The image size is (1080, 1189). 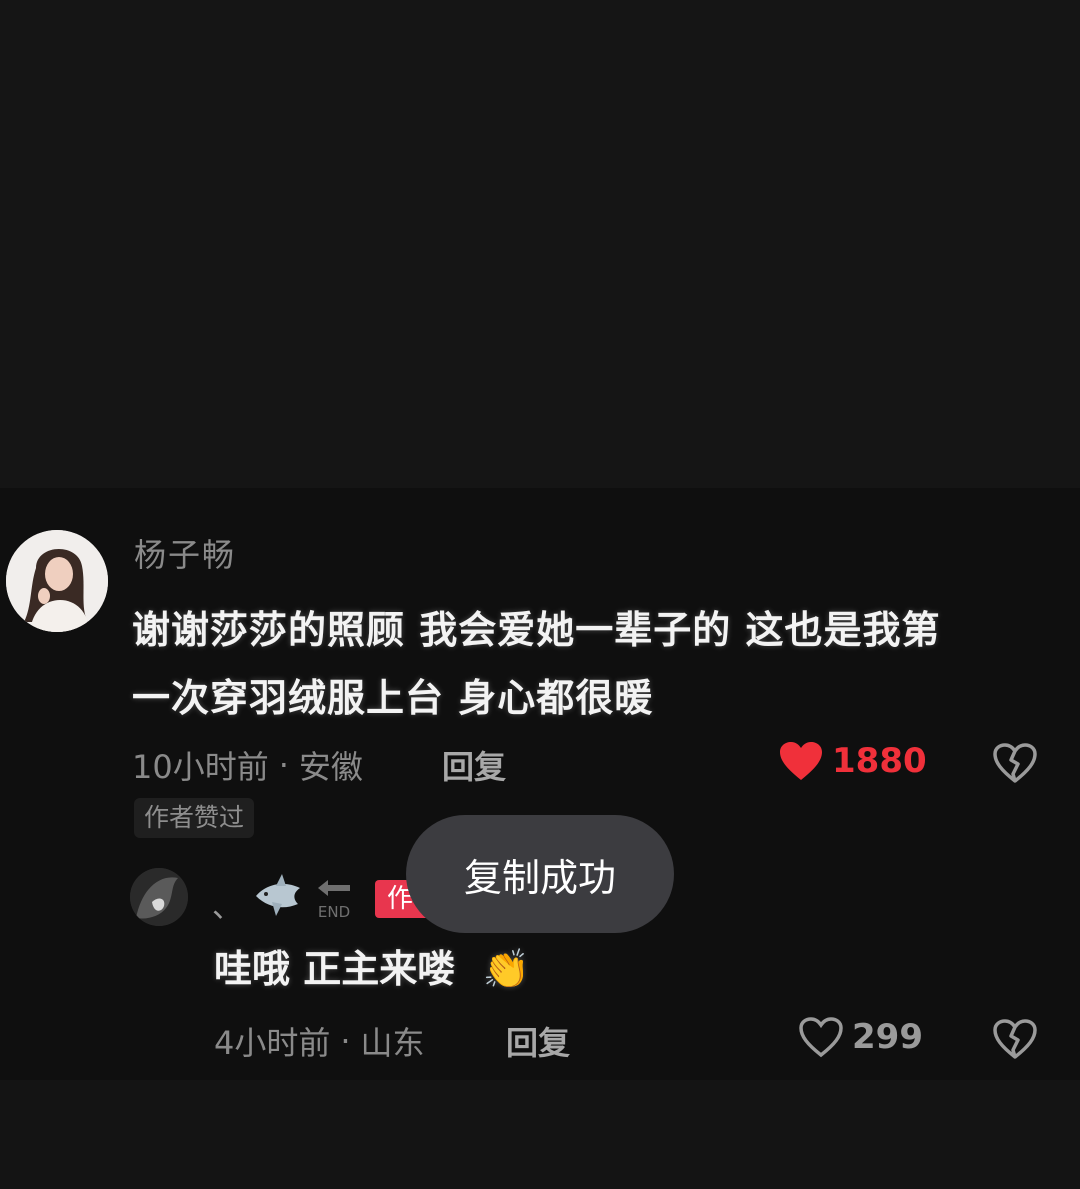 I want to click on clap-emoji: 👏, so click(x=506, y=969).